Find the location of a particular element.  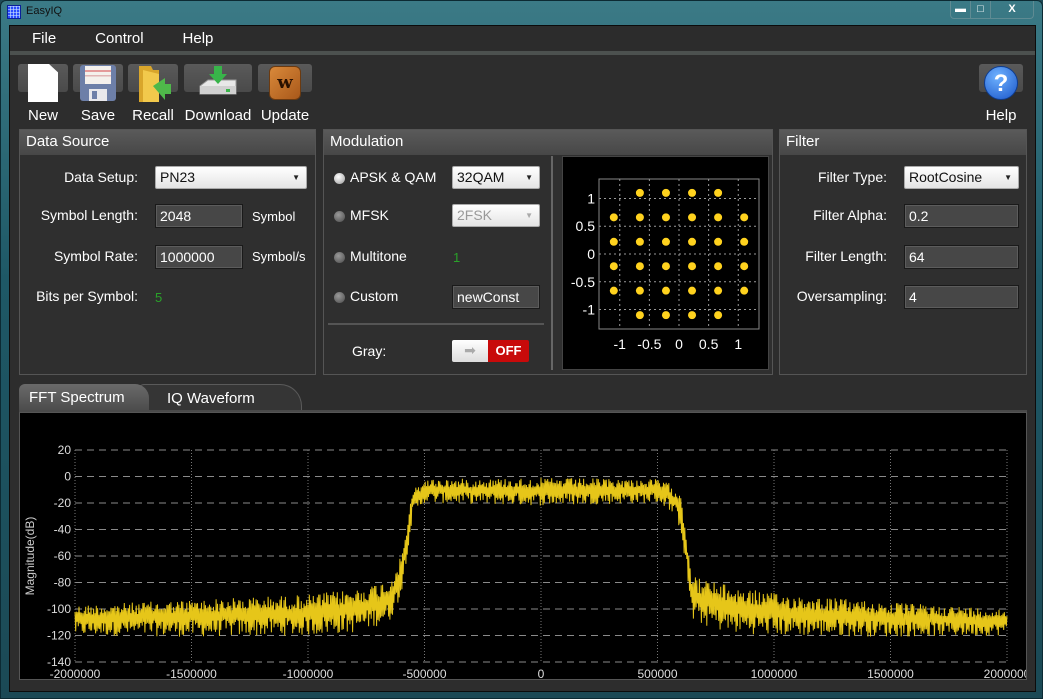

save-button: Save is located at coordinates (98, 94).